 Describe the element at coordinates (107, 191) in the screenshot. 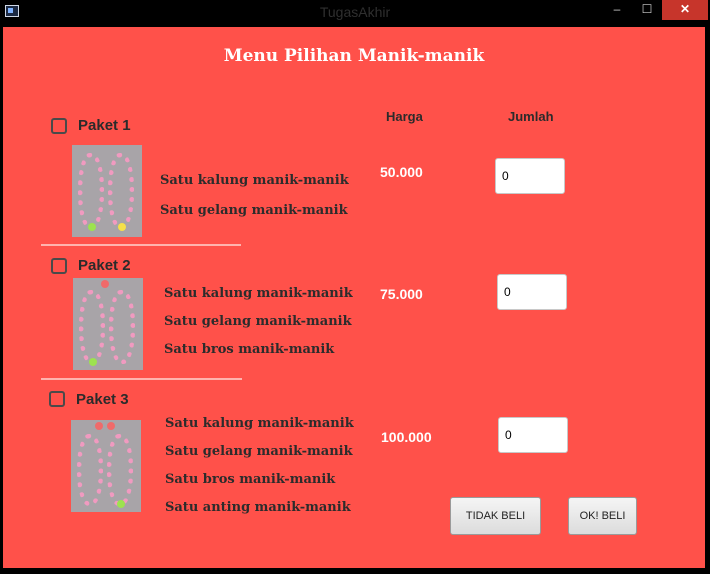

I see `paket-1-image` at that location.